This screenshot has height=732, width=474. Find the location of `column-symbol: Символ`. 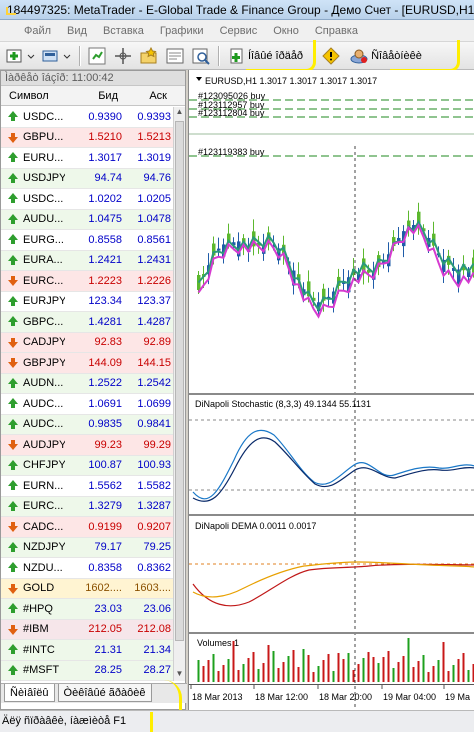

column-symbol: Символ is located at coordinates (31, 96).